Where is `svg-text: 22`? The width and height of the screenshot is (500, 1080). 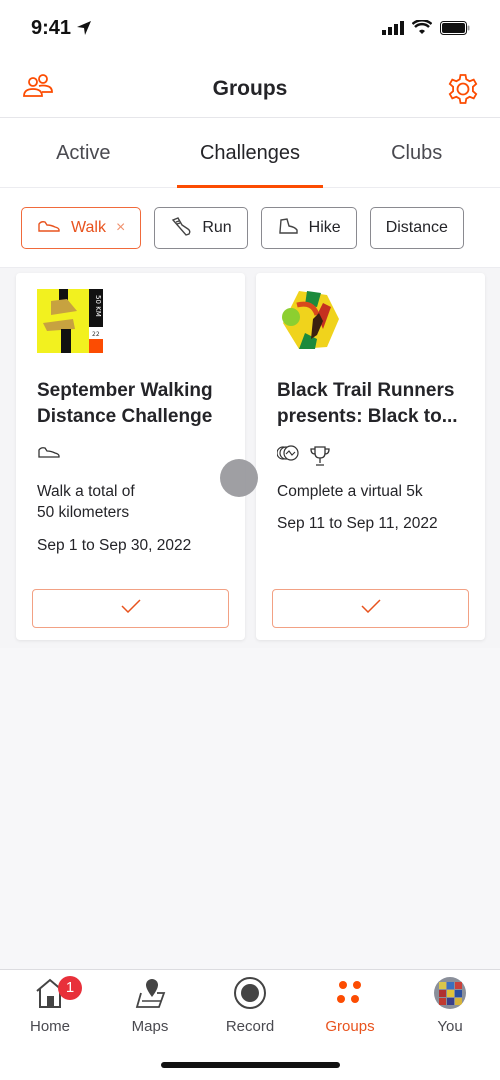
svg-text: 22 is located at coordinates (96, 334).